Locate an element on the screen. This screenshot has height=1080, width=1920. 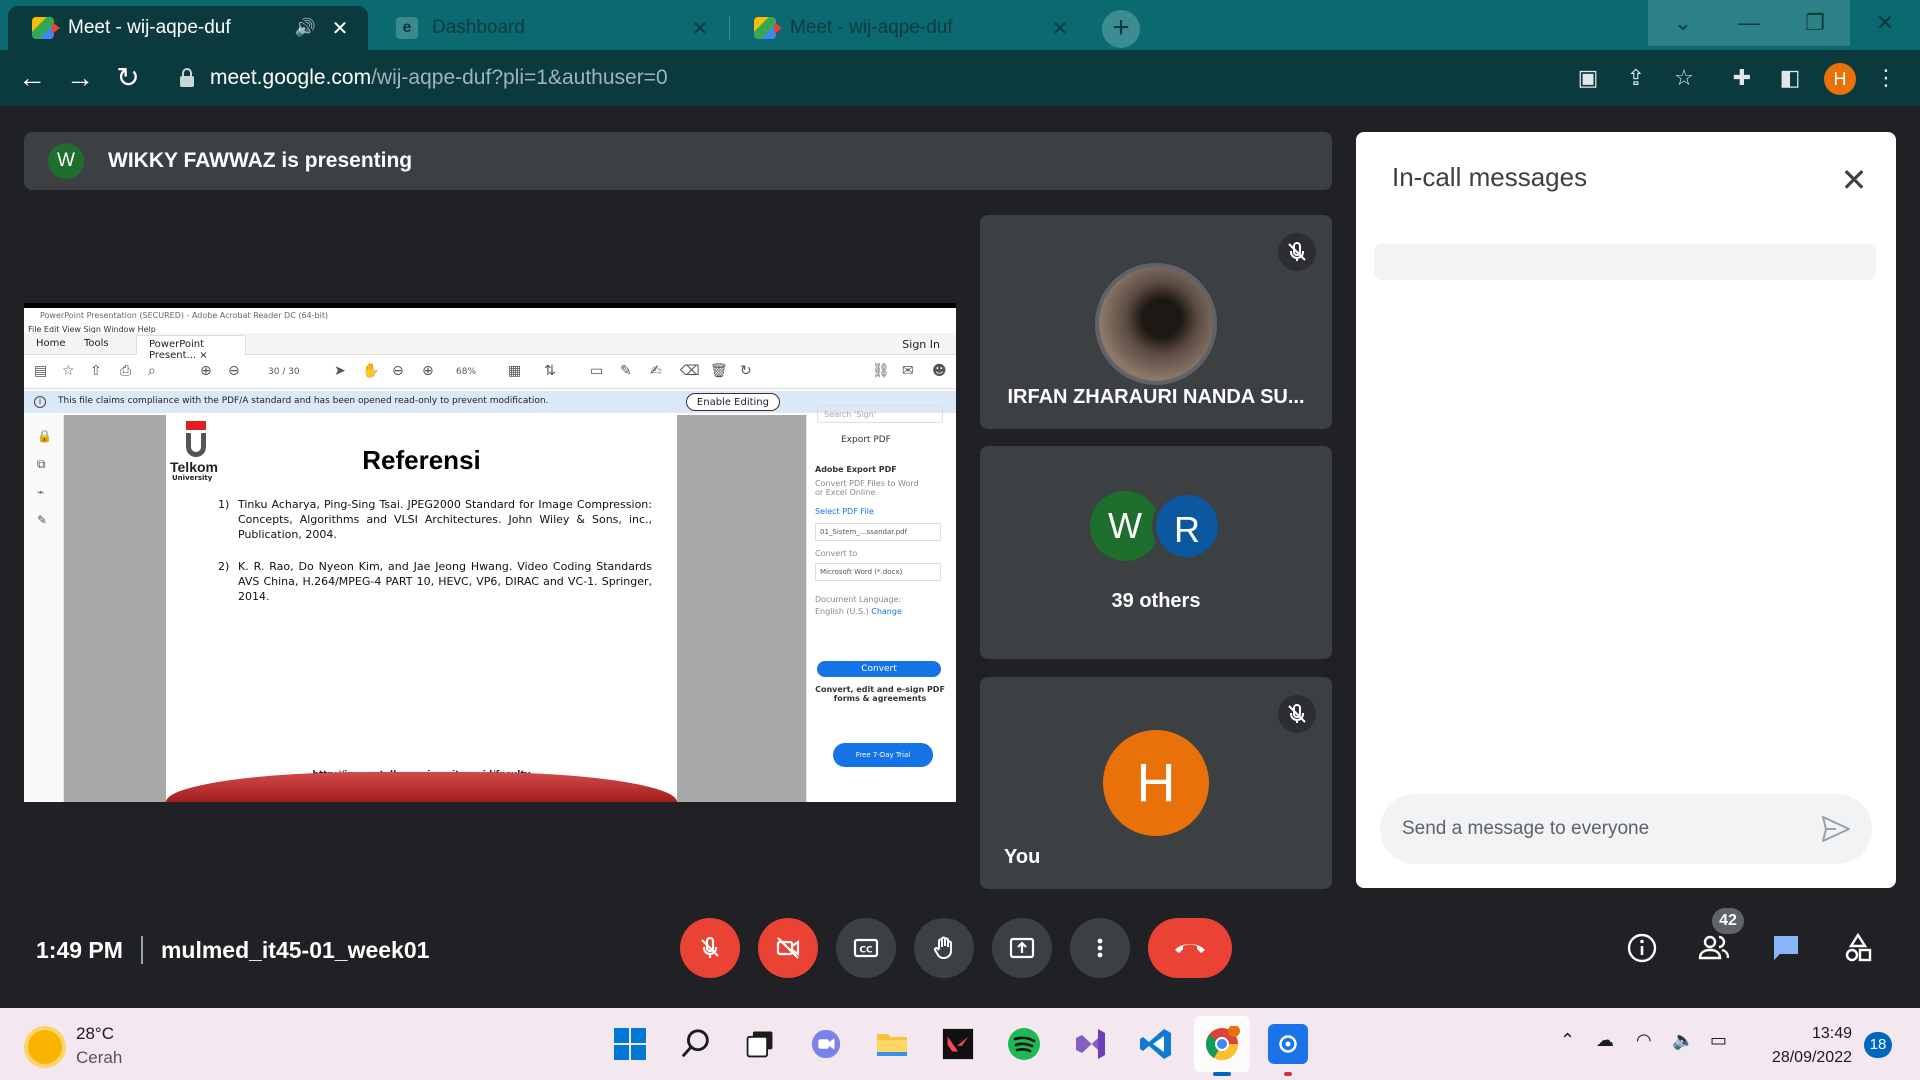
valorant-icon is located at coordinates (958, 1044).